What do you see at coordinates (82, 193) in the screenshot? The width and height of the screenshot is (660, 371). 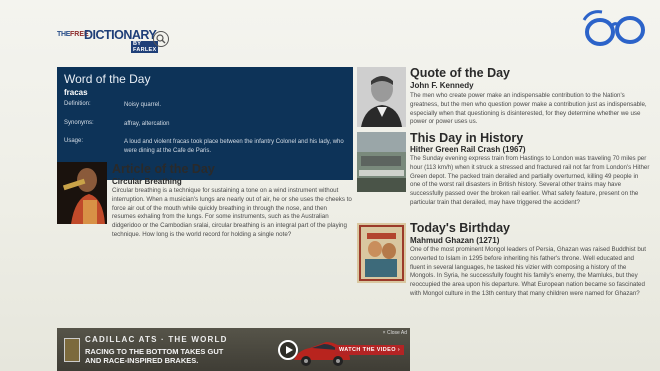 I see `article-thumbnail` at bounding box center [82, 193].